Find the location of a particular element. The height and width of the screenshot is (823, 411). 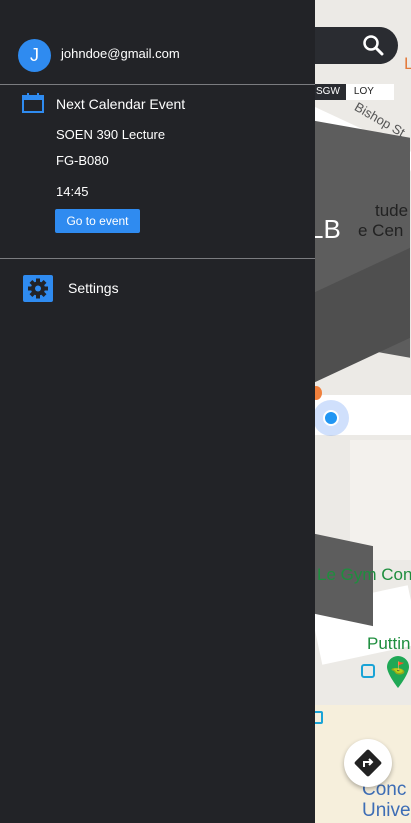

map-block is located at coordinates (380, 500).